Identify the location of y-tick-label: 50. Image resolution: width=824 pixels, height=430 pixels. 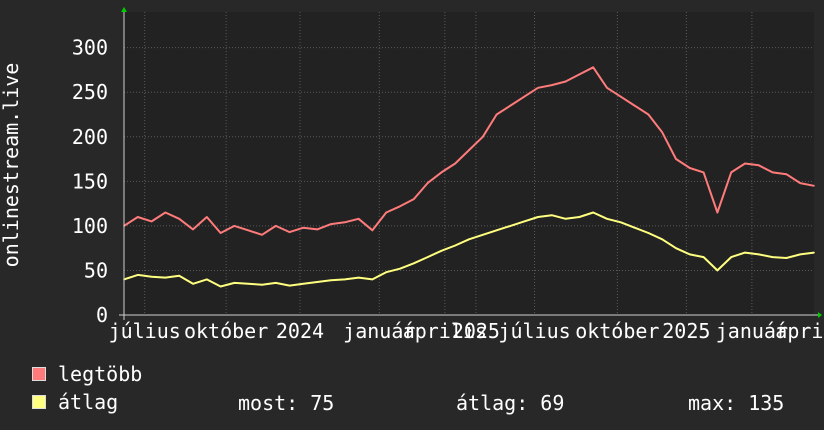
(96, 270).